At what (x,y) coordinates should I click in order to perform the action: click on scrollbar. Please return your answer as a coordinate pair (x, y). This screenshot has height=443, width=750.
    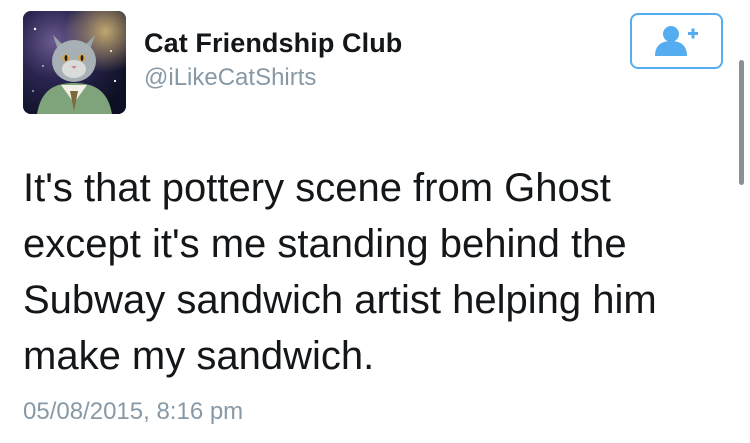
    Looking at the image, I should click on (741, 122).